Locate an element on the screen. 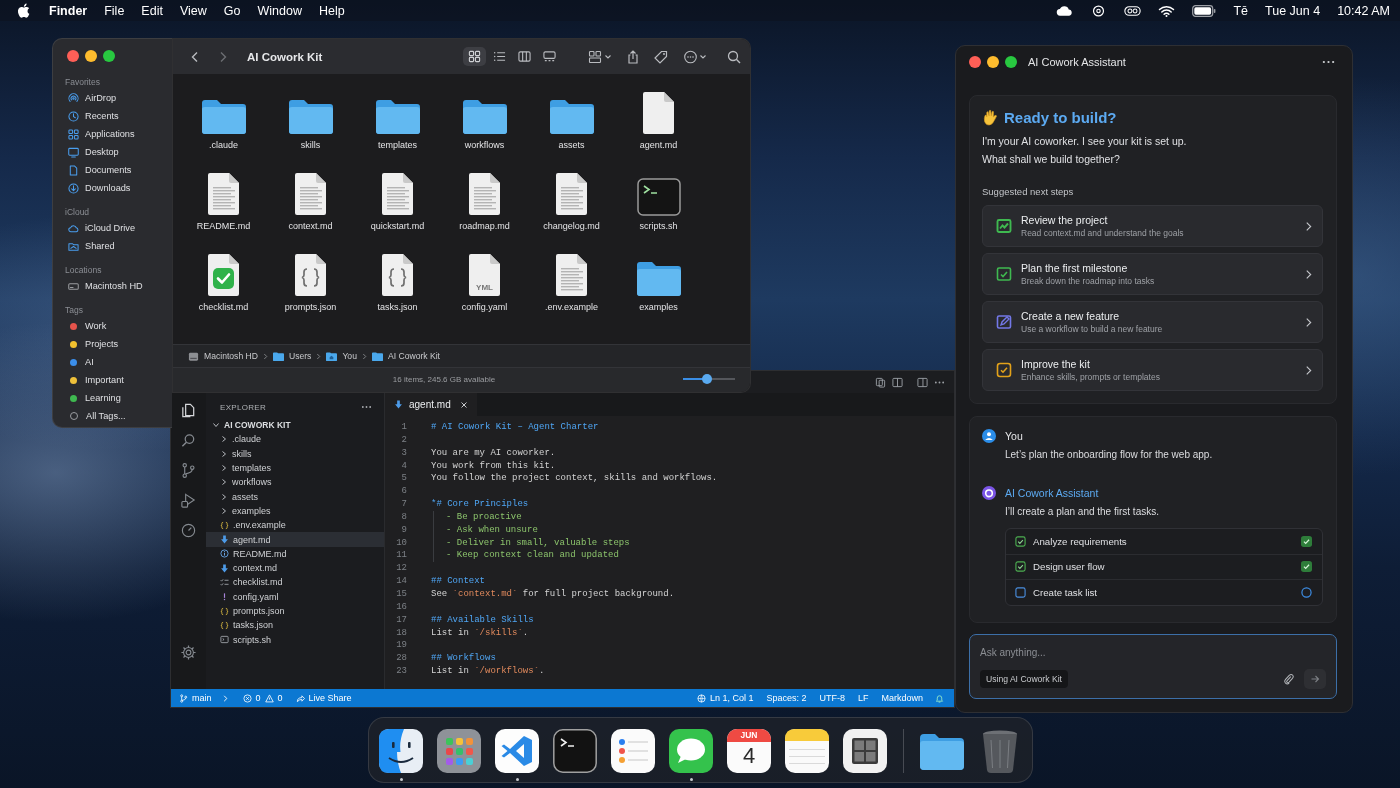 This screenshot has width=1400, height=788. sidebar-item: AirDrop is located at coordinates (112, 98).